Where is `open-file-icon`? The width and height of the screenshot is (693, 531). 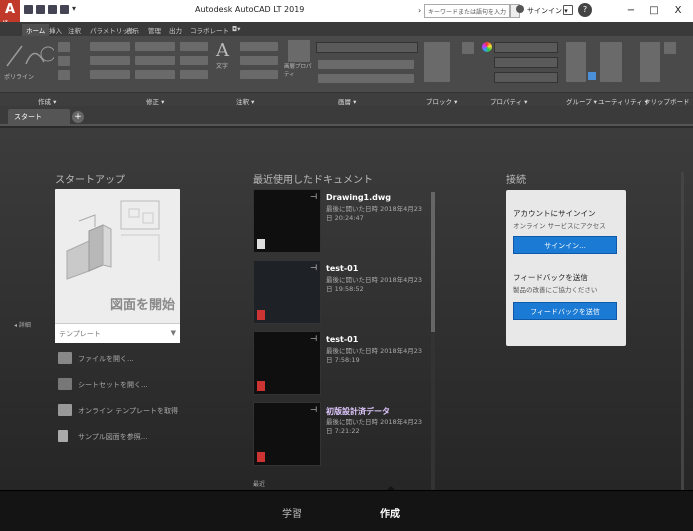
open-file-icon is located at coordinates (40, 9).